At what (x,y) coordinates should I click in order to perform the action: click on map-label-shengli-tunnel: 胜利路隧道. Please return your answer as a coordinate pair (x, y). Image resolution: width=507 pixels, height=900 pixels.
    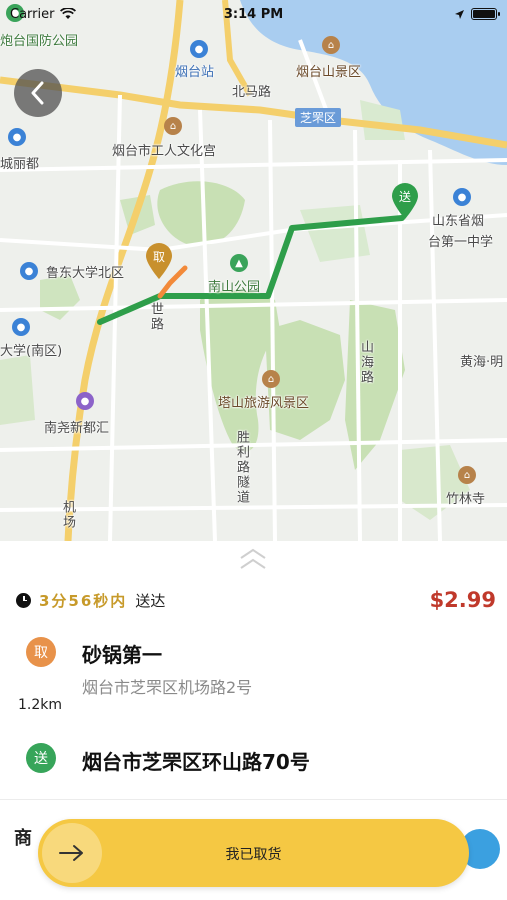
    Looking at the image, I should click on (241, 467).